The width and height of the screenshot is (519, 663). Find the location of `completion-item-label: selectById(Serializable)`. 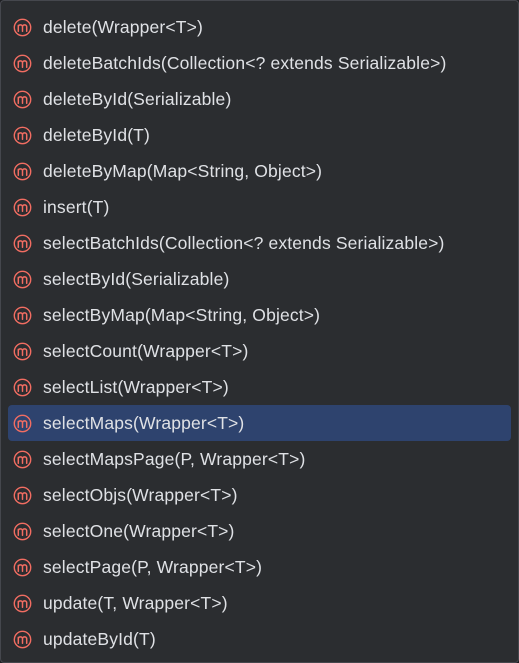

completion-item-label: selectById(Serializable) is located at coordinates (136, 278).